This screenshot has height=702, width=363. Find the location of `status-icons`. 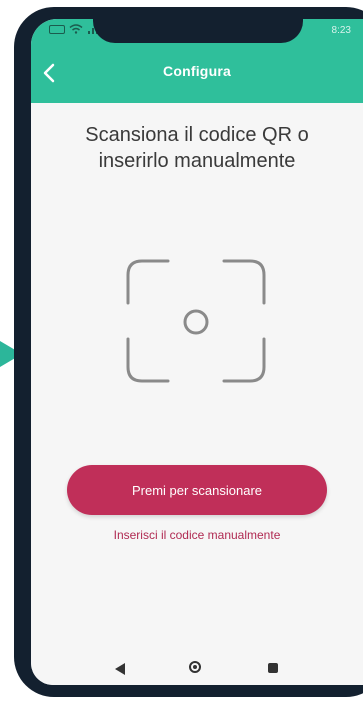

status-icons is located at coordinates (74, 29).